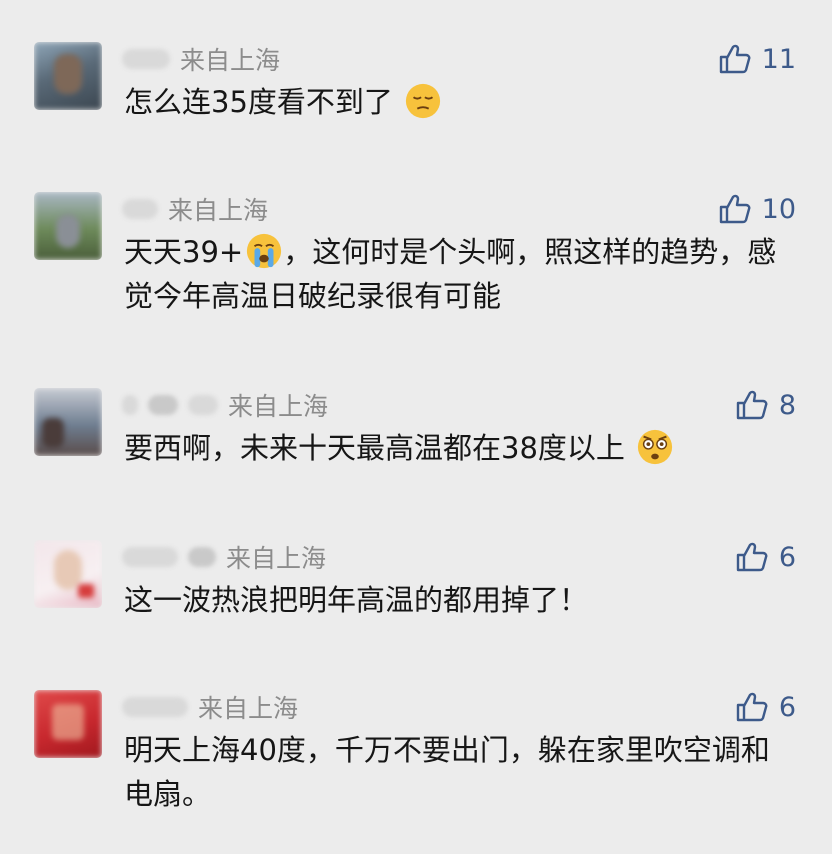 This screenshot has height=854, width=832. Describe the element at coordinates (423, 101) in the screenshot. I see `smirking-sleepy-face-icon` at that location.